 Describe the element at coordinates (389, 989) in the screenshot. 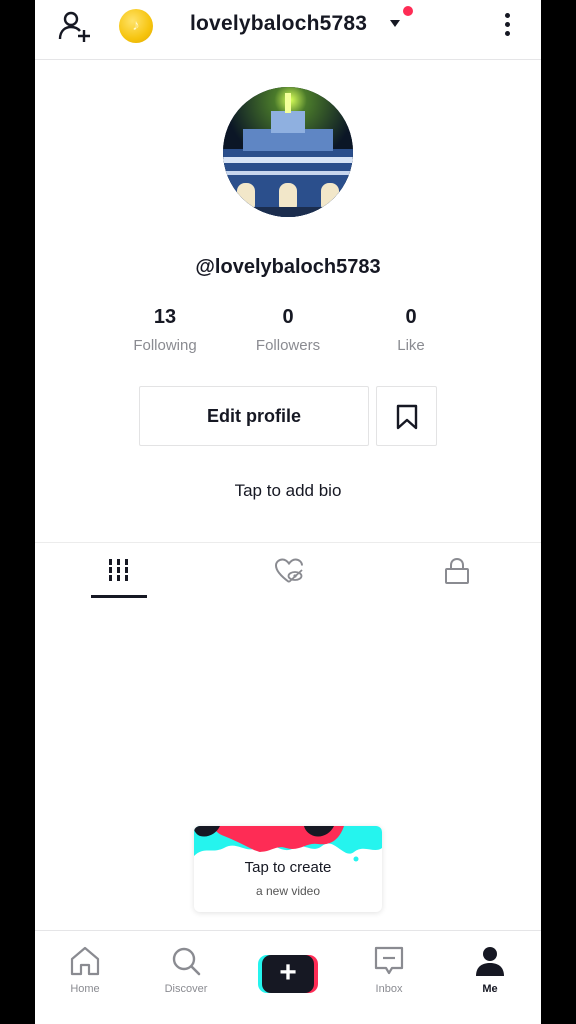

I see `nav-inbox-label: Inbox` at that location.